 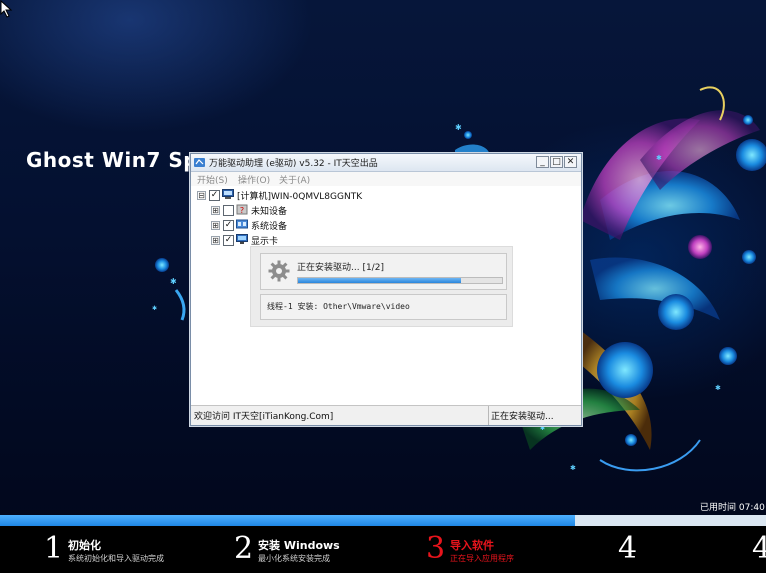 What do you see at coordinates (84, 545) in the screenshot?
I see `step-title: 初始化` at bounding box center [84, 545].